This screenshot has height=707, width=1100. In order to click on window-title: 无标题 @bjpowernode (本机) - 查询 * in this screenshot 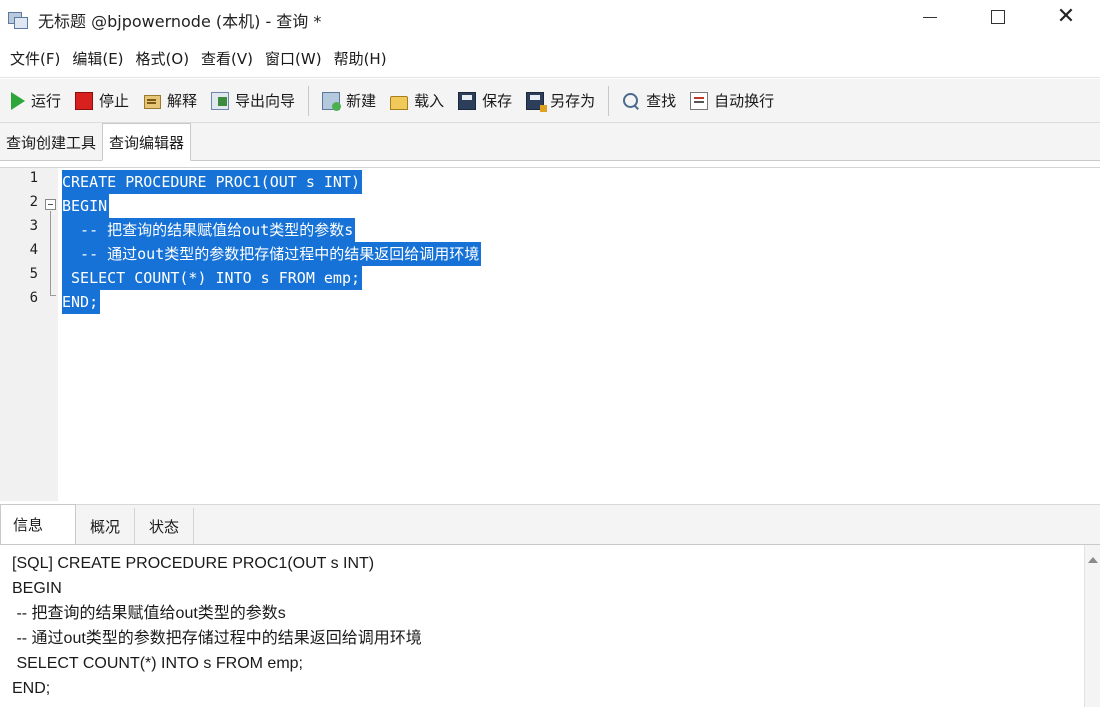, I will do `click(180, 21)`.